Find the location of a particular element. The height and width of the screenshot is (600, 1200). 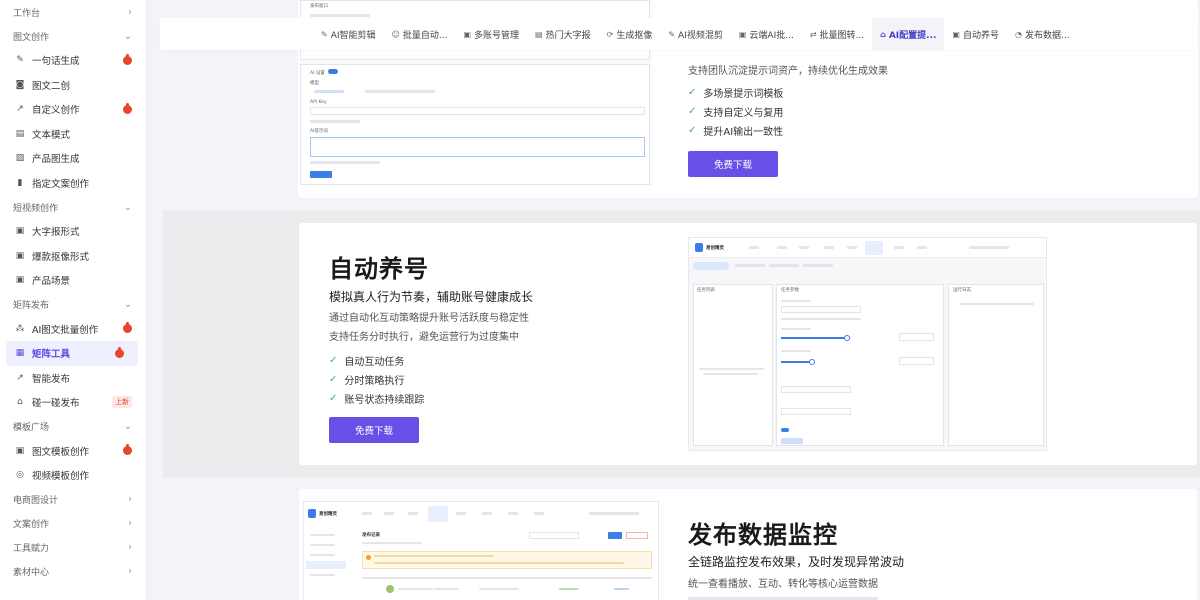

tab-item: ▤ 热门大字报 is located at coordinates (563, 34).